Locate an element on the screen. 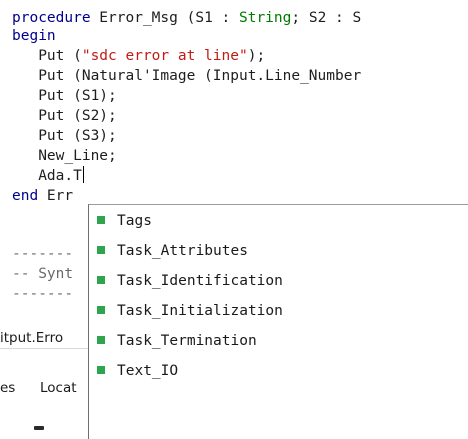 This screenshot has width=468, height=439. type-name: String is located at coordinates (265, 18).